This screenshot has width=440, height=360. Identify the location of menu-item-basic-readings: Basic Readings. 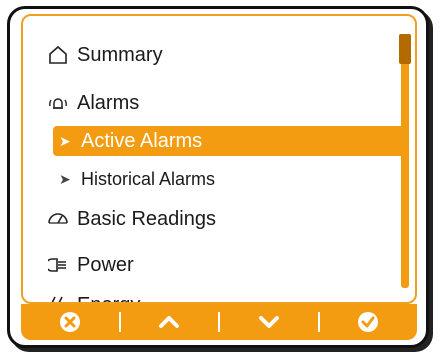
(131, 219).